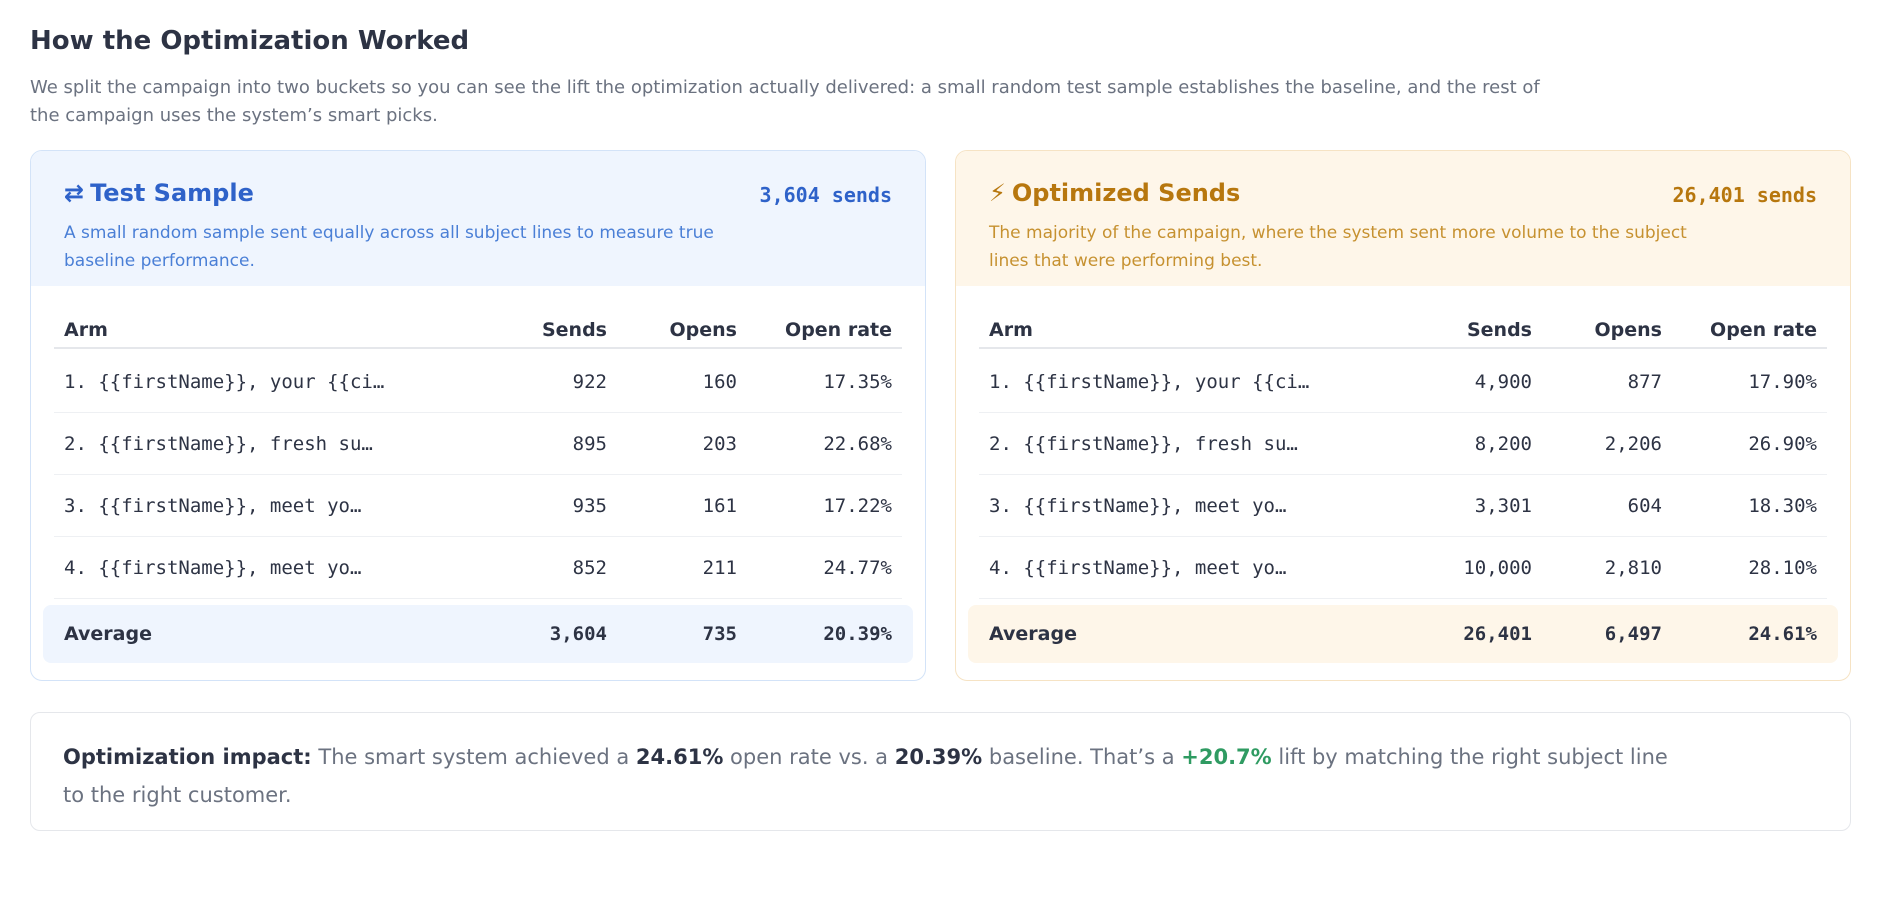  I want to click on impact-text-part: baseline. That’s a, so click(1082, 757).